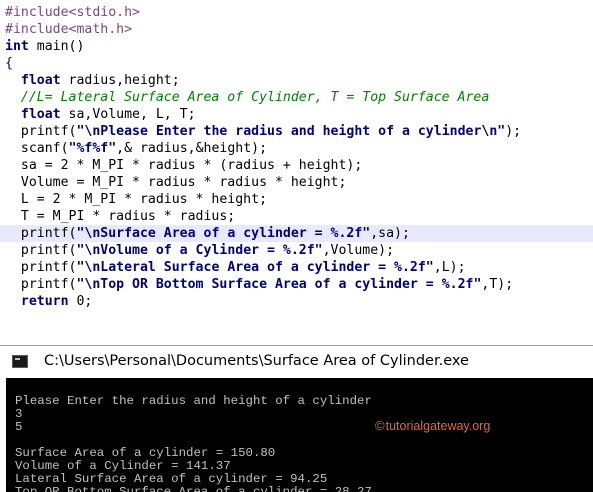 The image size is (593, 492). Describe the element at coordinates (223, 233) in the screenshot. I see `code-token: "\nSurface Area of a cylinder = %.2f"` at that location.